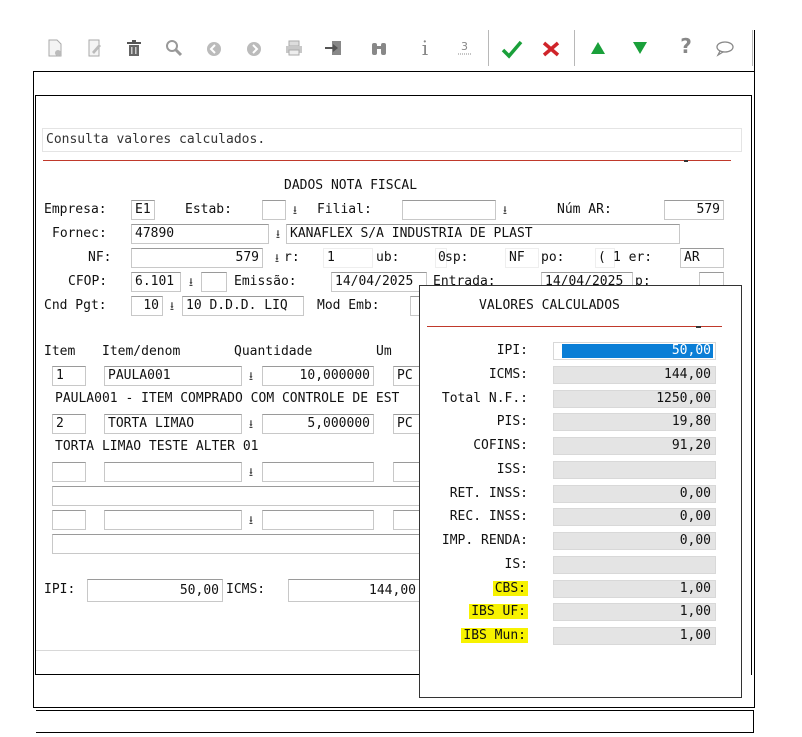  Describe the element at coordinates (318, 520) in the screenshot. I see `item-4-qty` at that location.